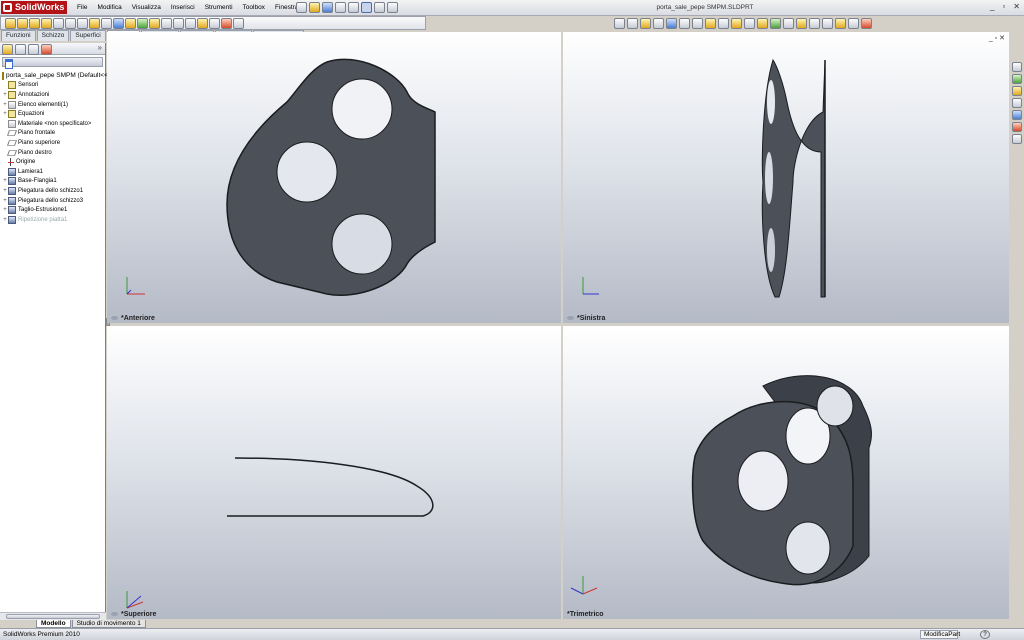 This screenshot has width=1024, height=640. What do you see at coordinates (226, 23) in the screenshot?
I see `break-corner-tool-icon` at bounding box center [226, 23].